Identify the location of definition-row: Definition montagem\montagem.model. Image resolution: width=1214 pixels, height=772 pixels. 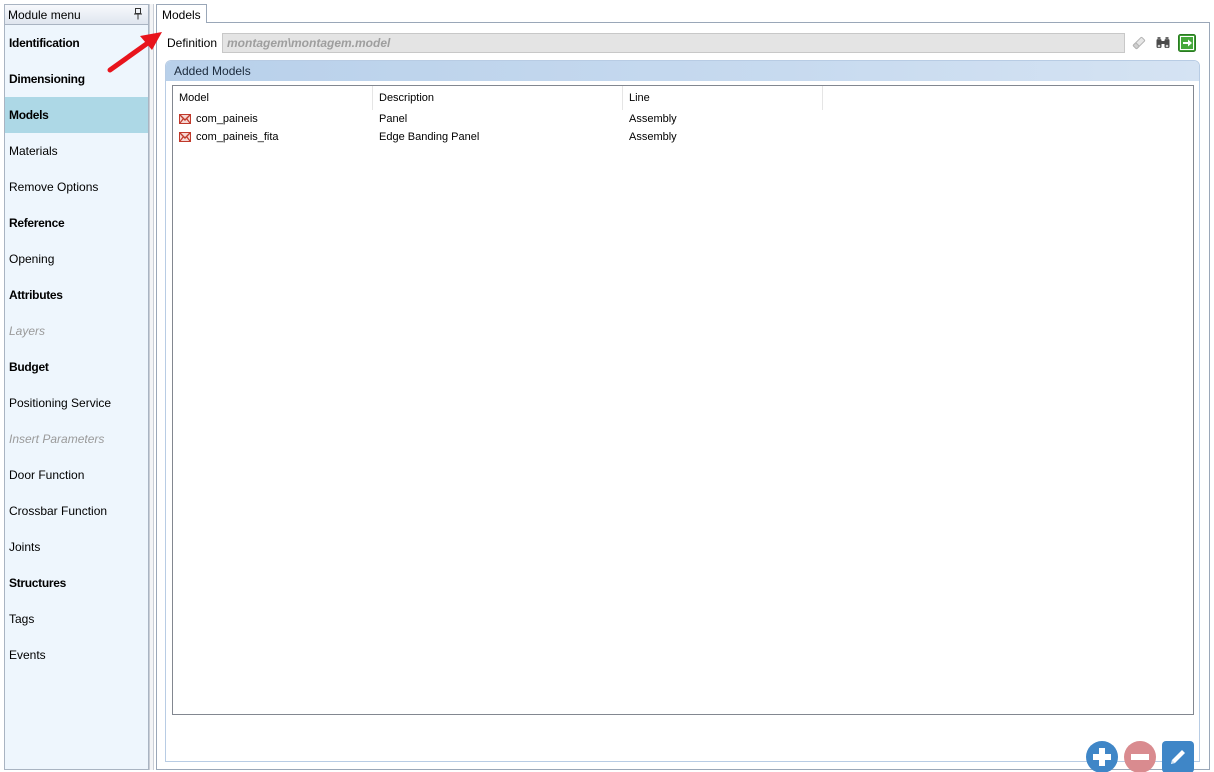
(684, 43).